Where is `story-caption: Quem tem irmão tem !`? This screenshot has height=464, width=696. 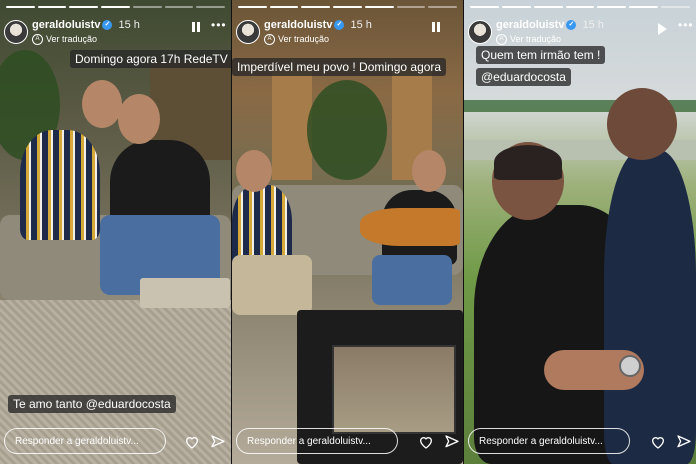 story-caption: Quem tem irmão tem ! is located at coordinates (541, 55).